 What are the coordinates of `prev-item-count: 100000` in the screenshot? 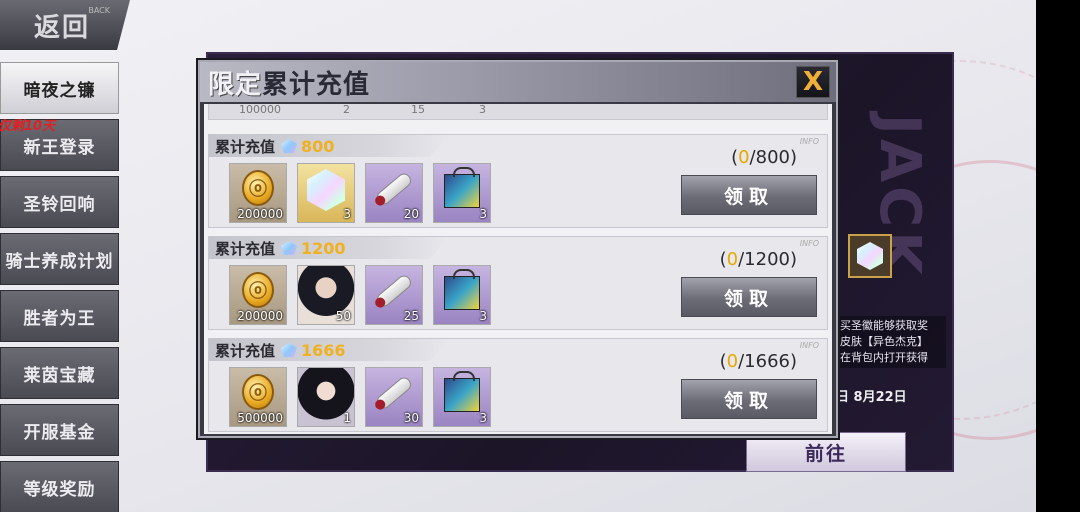 It's located at (260, 110).